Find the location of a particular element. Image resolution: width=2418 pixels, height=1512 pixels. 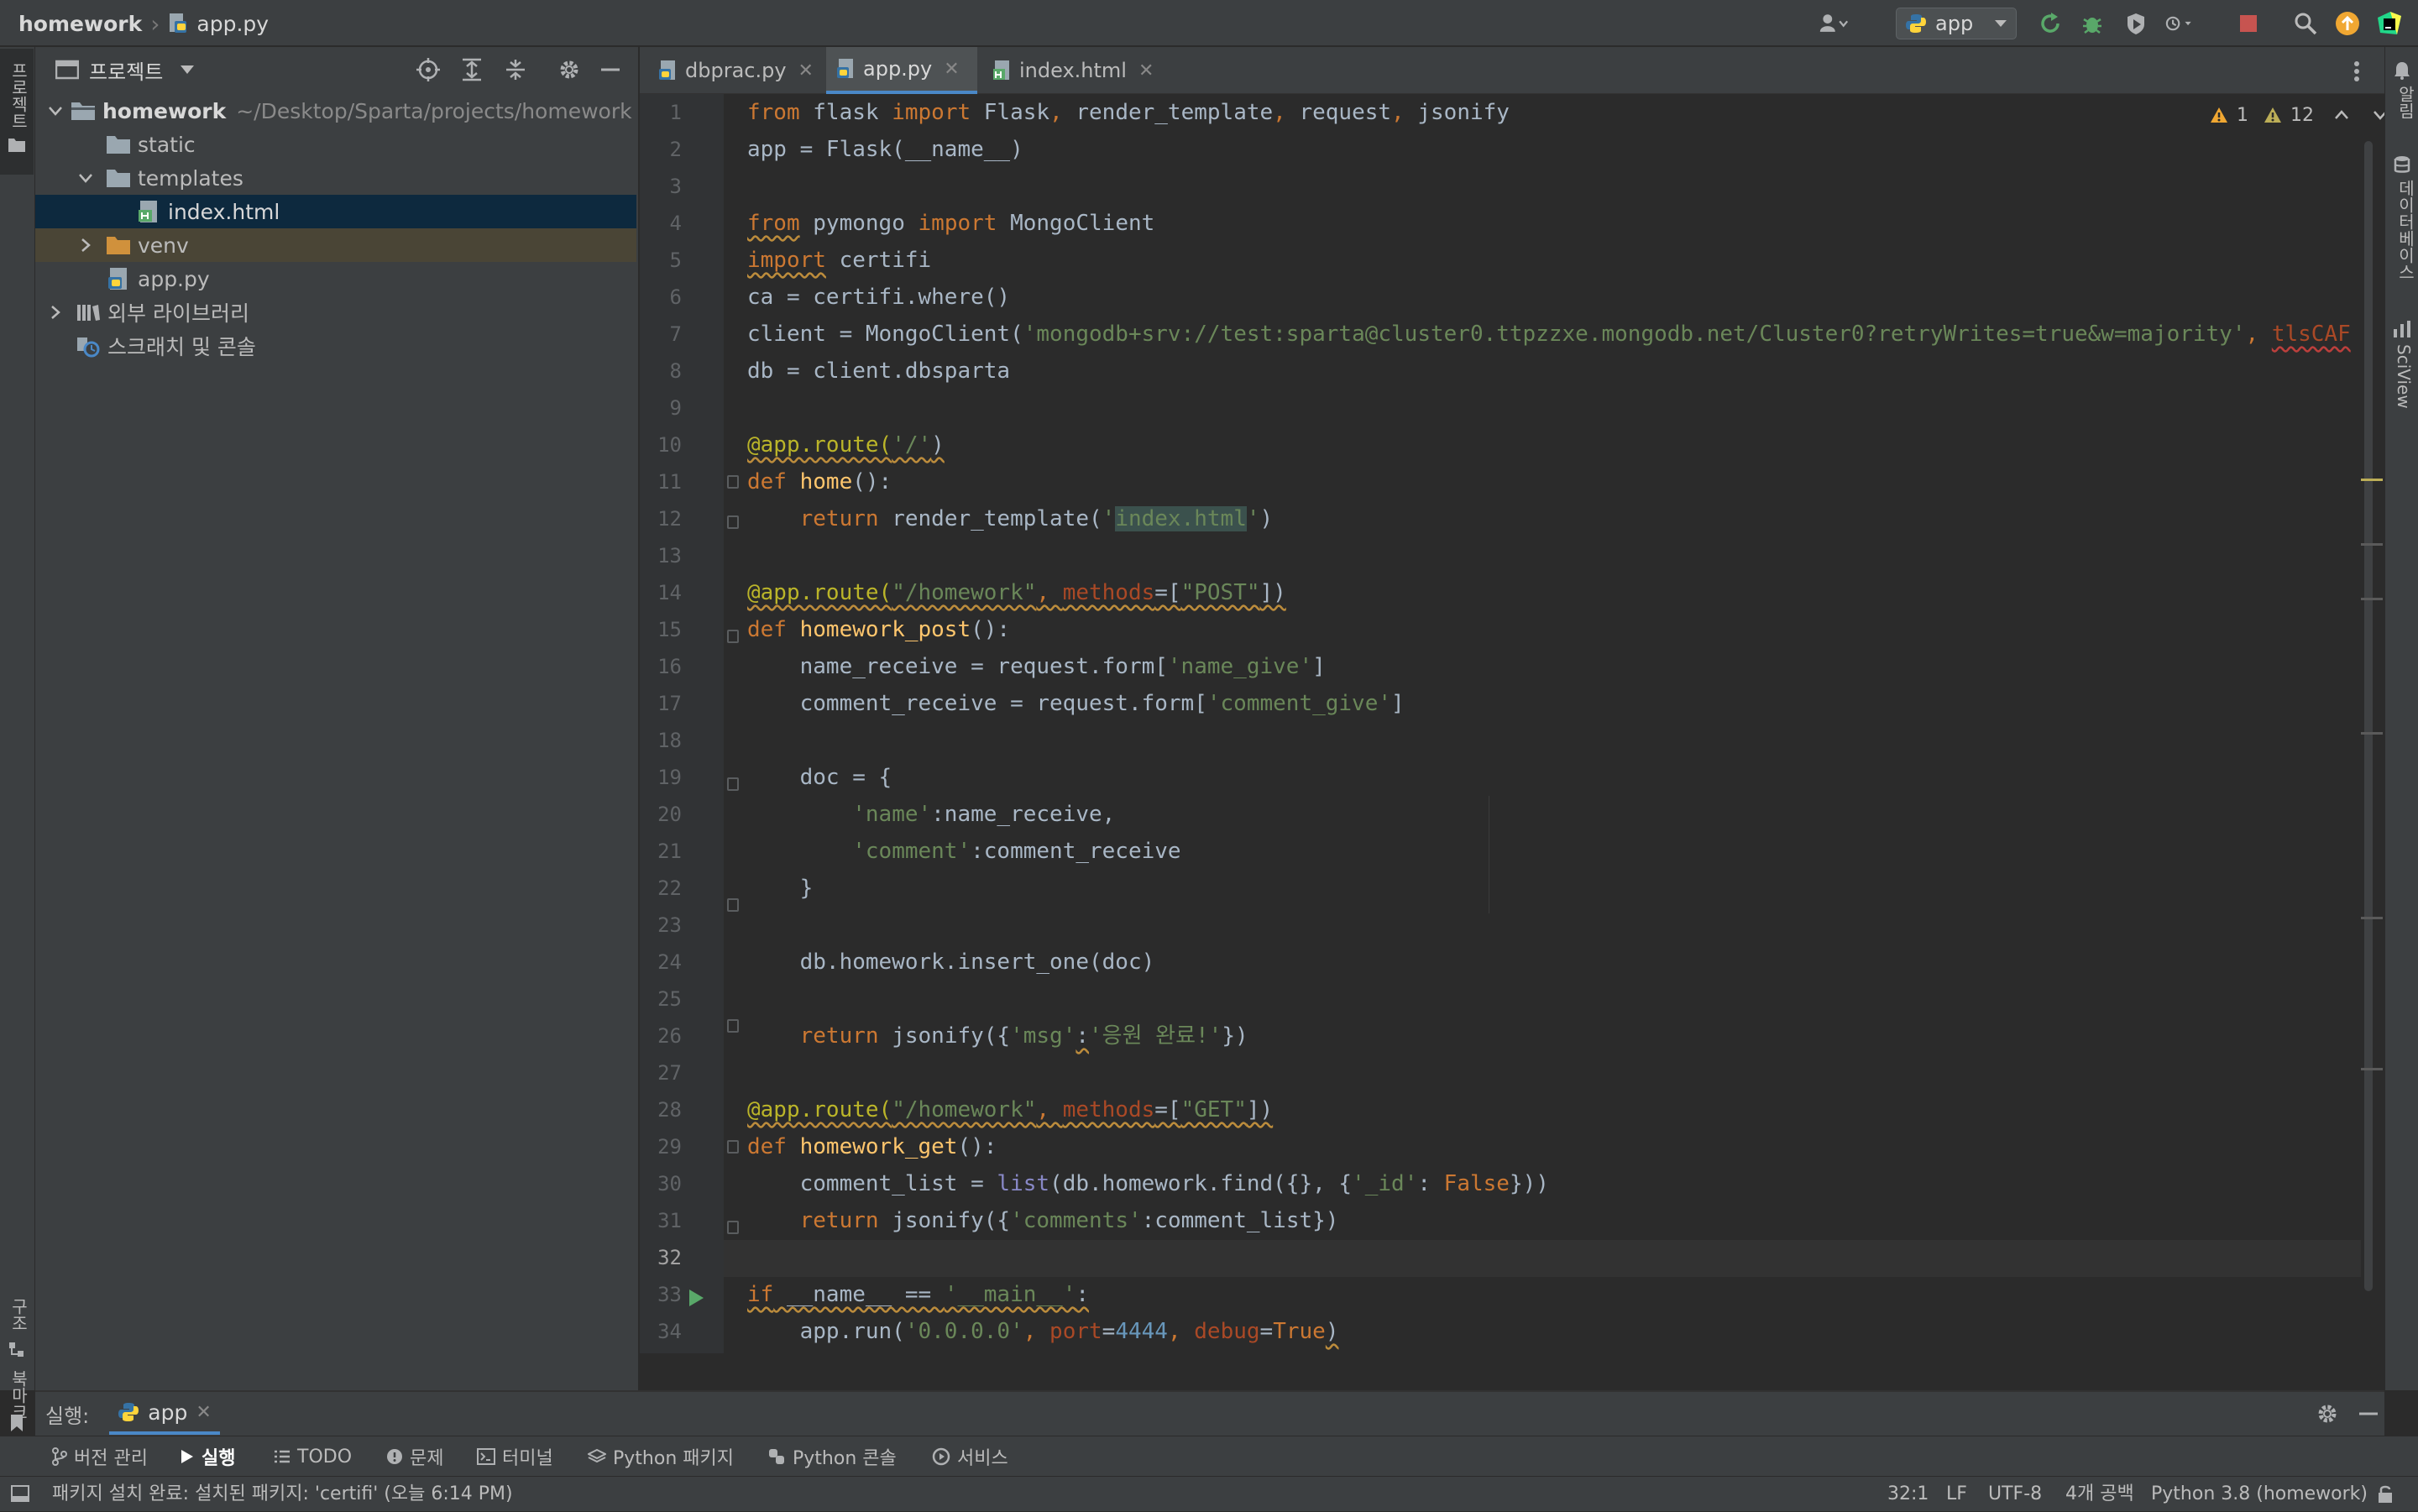

project-view-title: 프로젝트 is located at coordinates (126, 70).